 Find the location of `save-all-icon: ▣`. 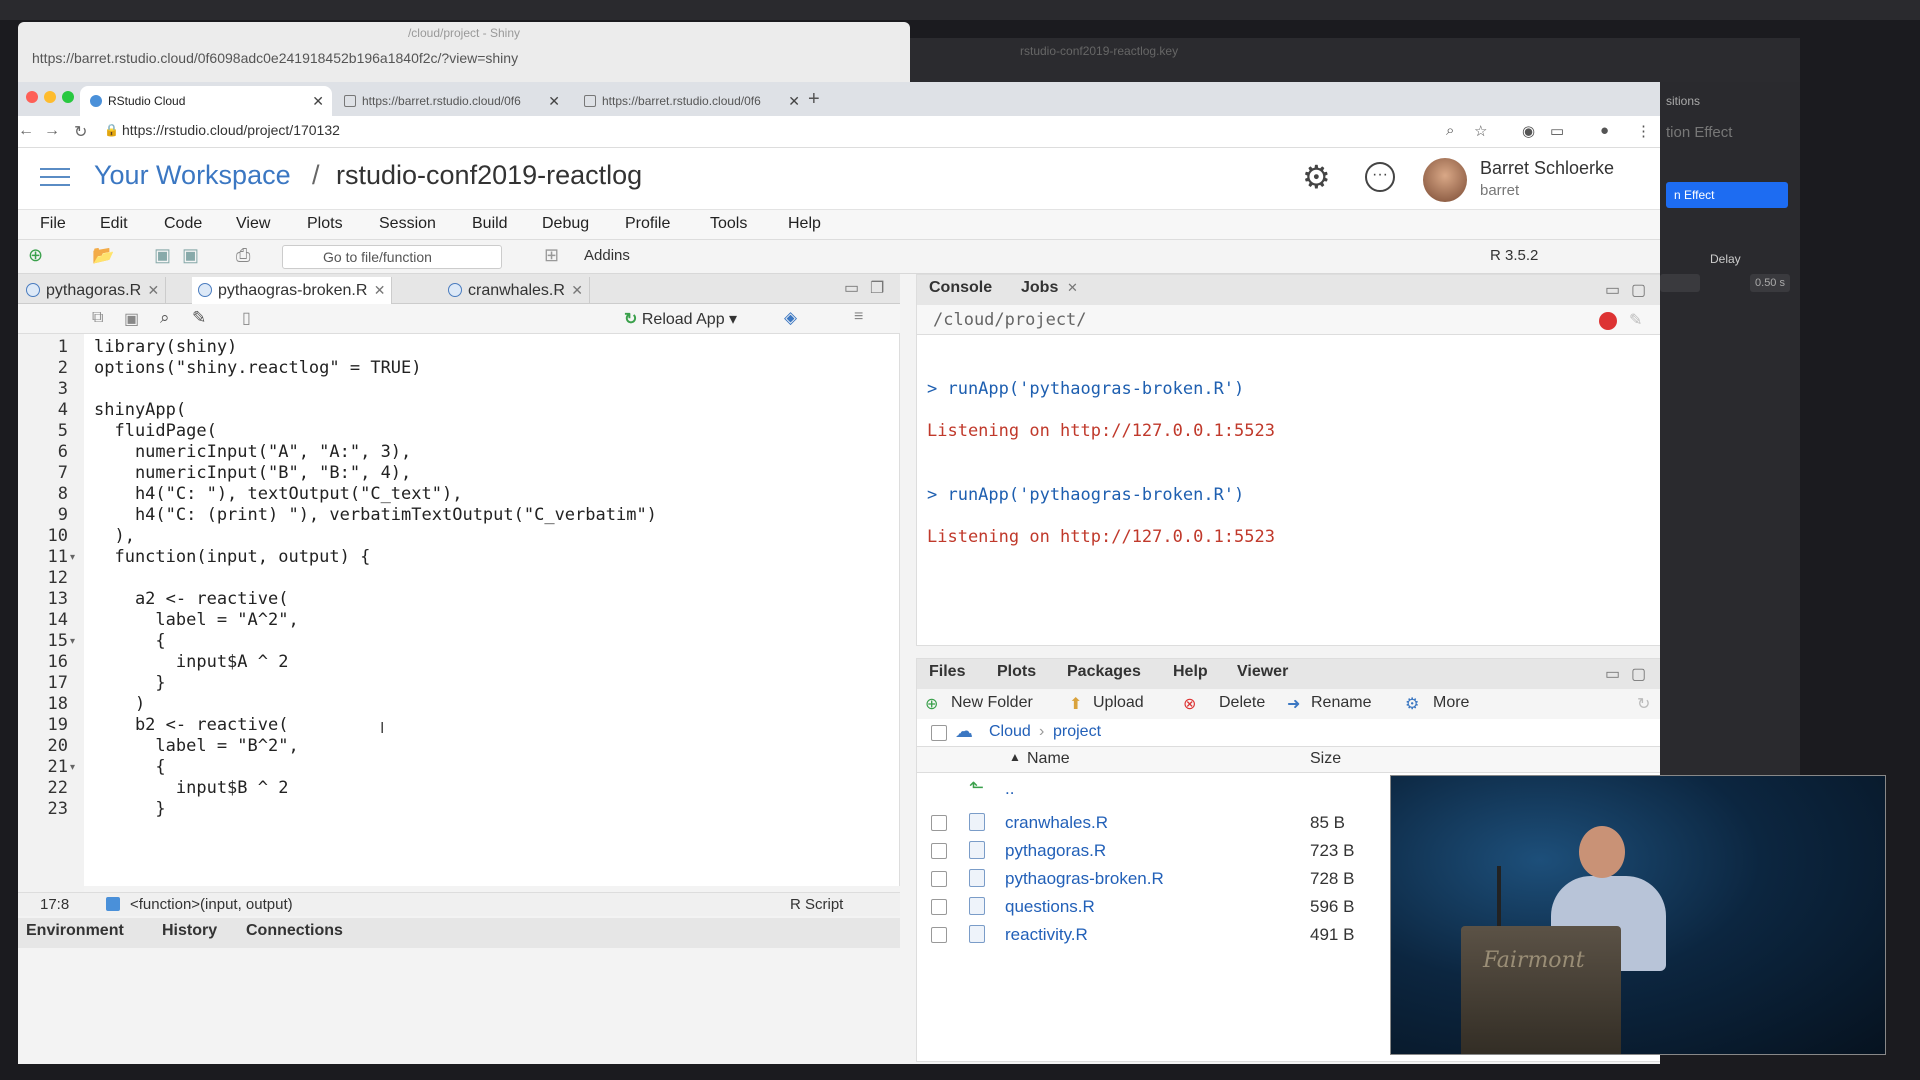

save-all-icon: ▣ is located at coordinates (190, 255).